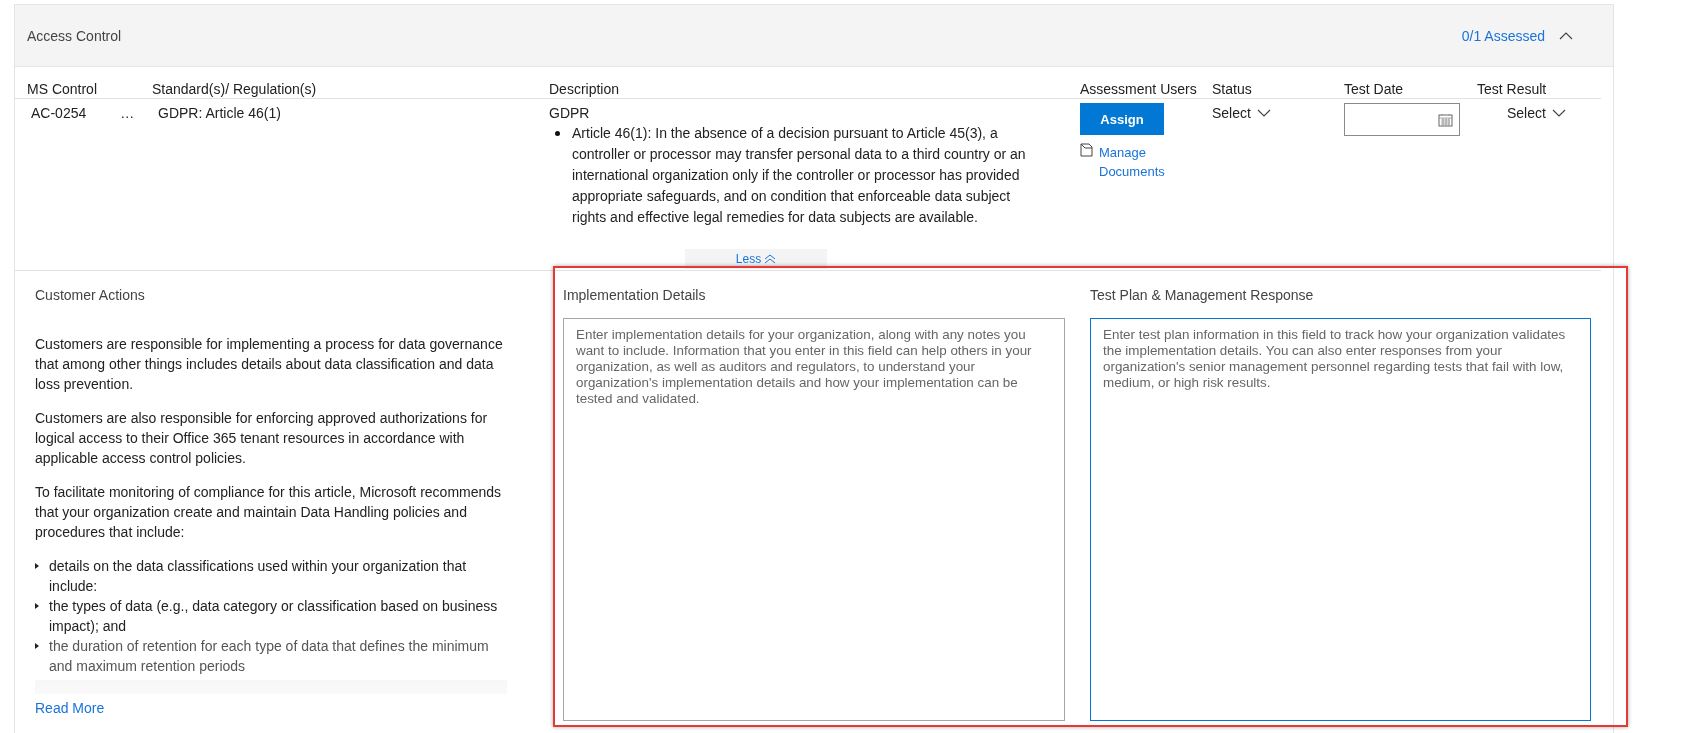 The width and height of the screenshot is (1693, 733). I want to click on collapse-button, so click(1566, 35).